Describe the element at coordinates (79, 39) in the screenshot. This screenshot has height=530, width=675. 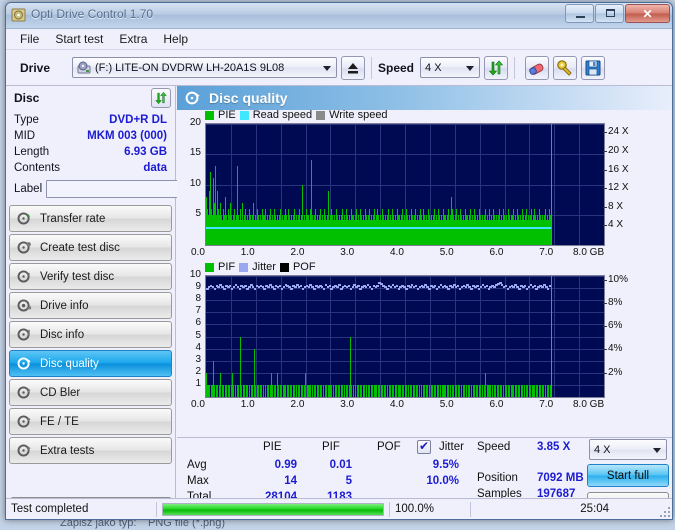
I see `menu-item-start-test: Start test` at that location.